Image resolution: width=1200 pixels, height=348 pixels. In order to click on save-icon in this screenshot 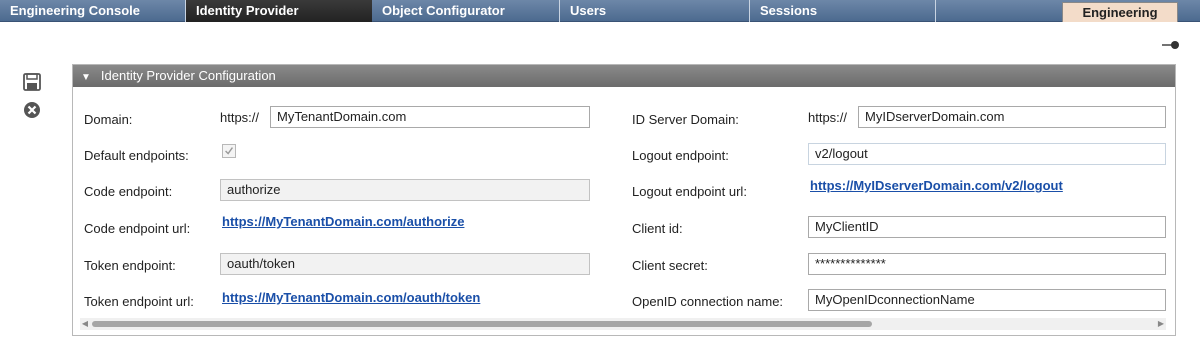, I will do `click(32, 82)`.